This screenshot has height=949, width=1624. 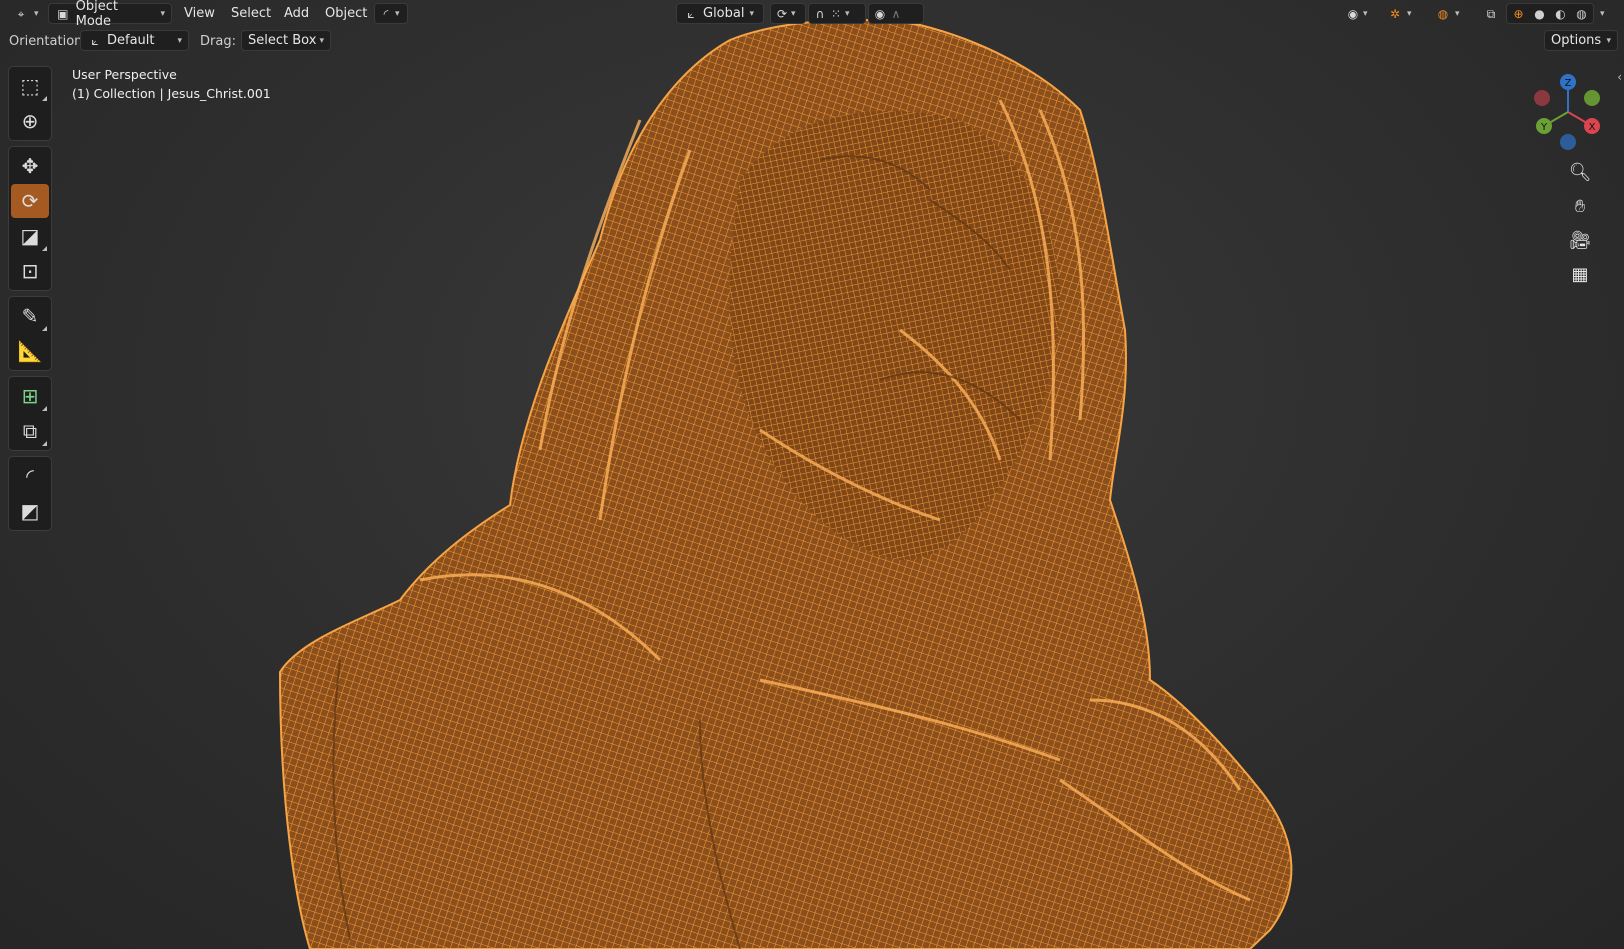 I want to click on drag-dropdown-value: Select Box, so click(x=282, y=40).